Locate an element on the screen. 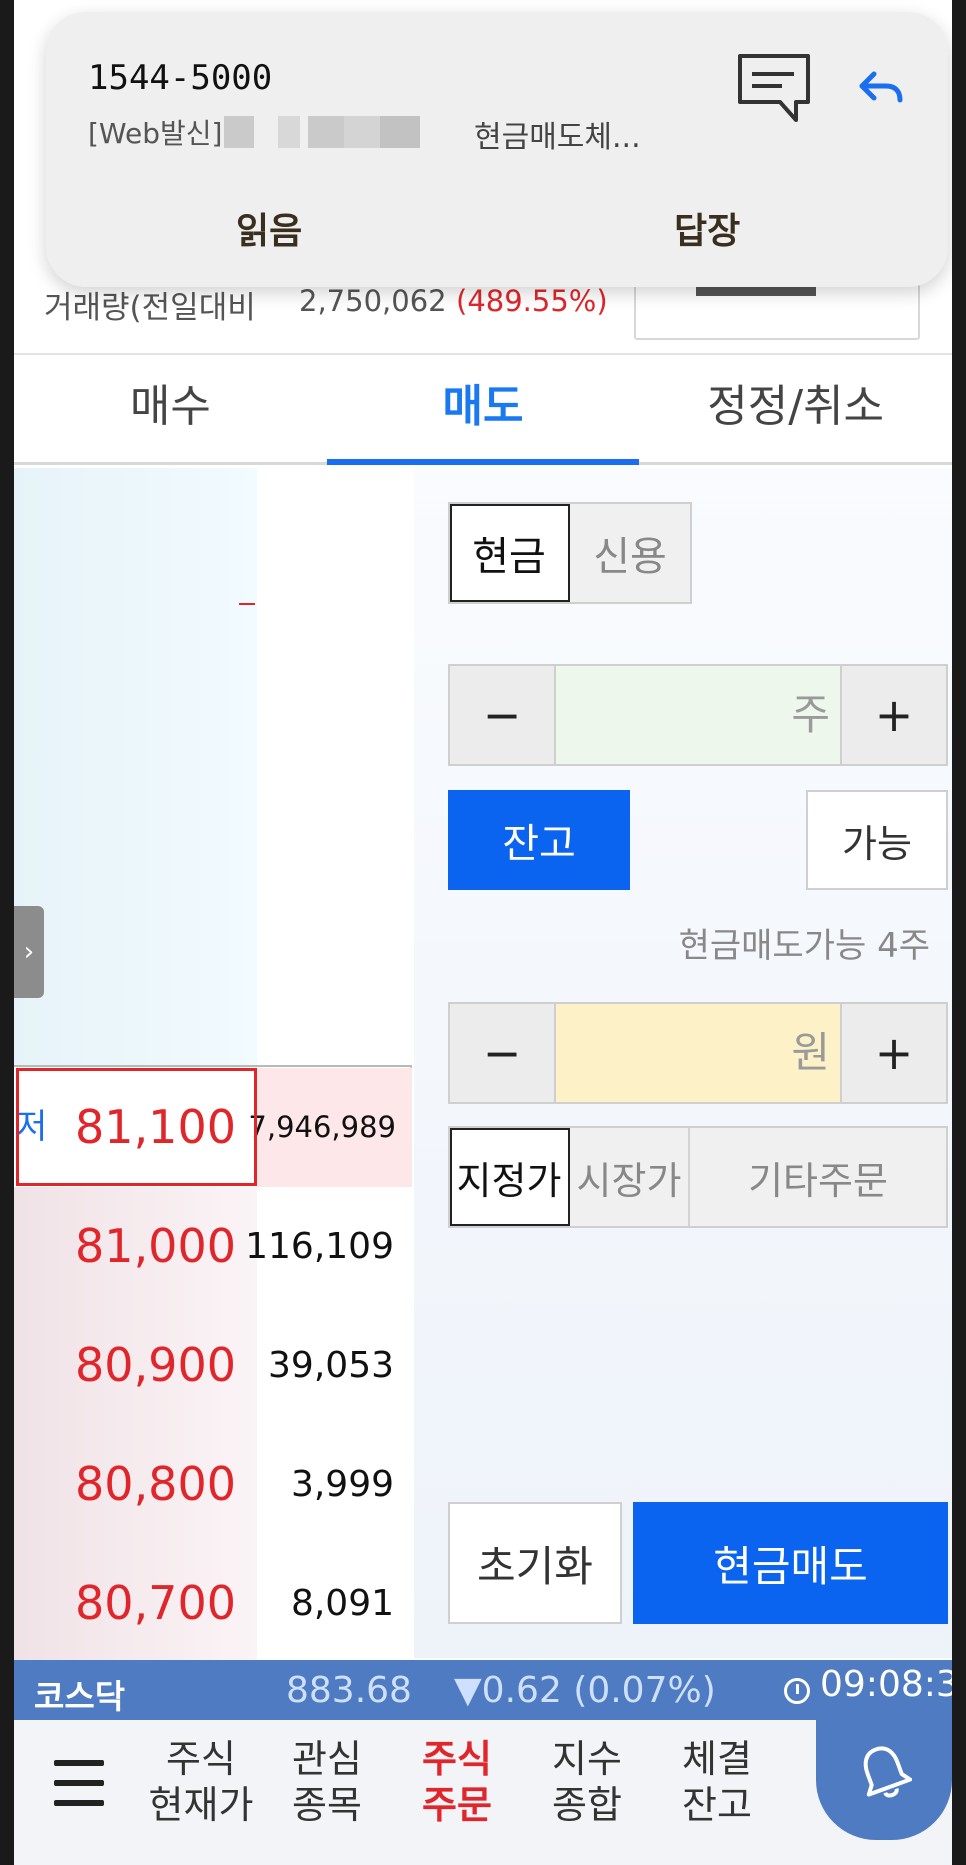  bid-row: 80,700 8,091 is located at coordinates (213, 1603).